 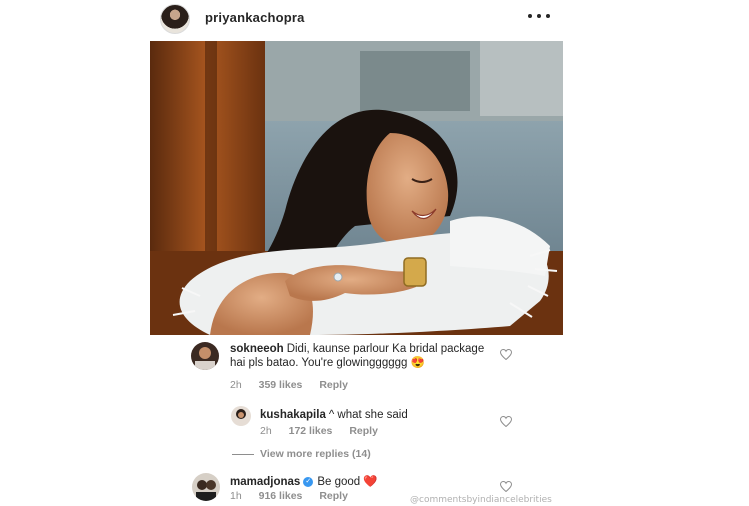 What do you see at coordinates (243, 454) in the screenshot?
I see `view-more-divider` at bounding box center [243, 454].